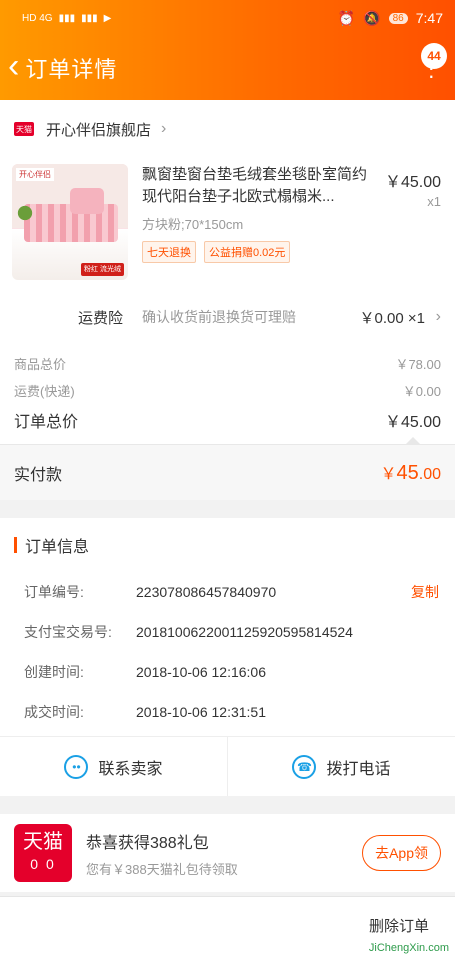 This screenshot has height=960, width=455. Describe the element at coordinates (40, 364) in the screenshot. I see `goods-total-label: 商品总价` at that location.